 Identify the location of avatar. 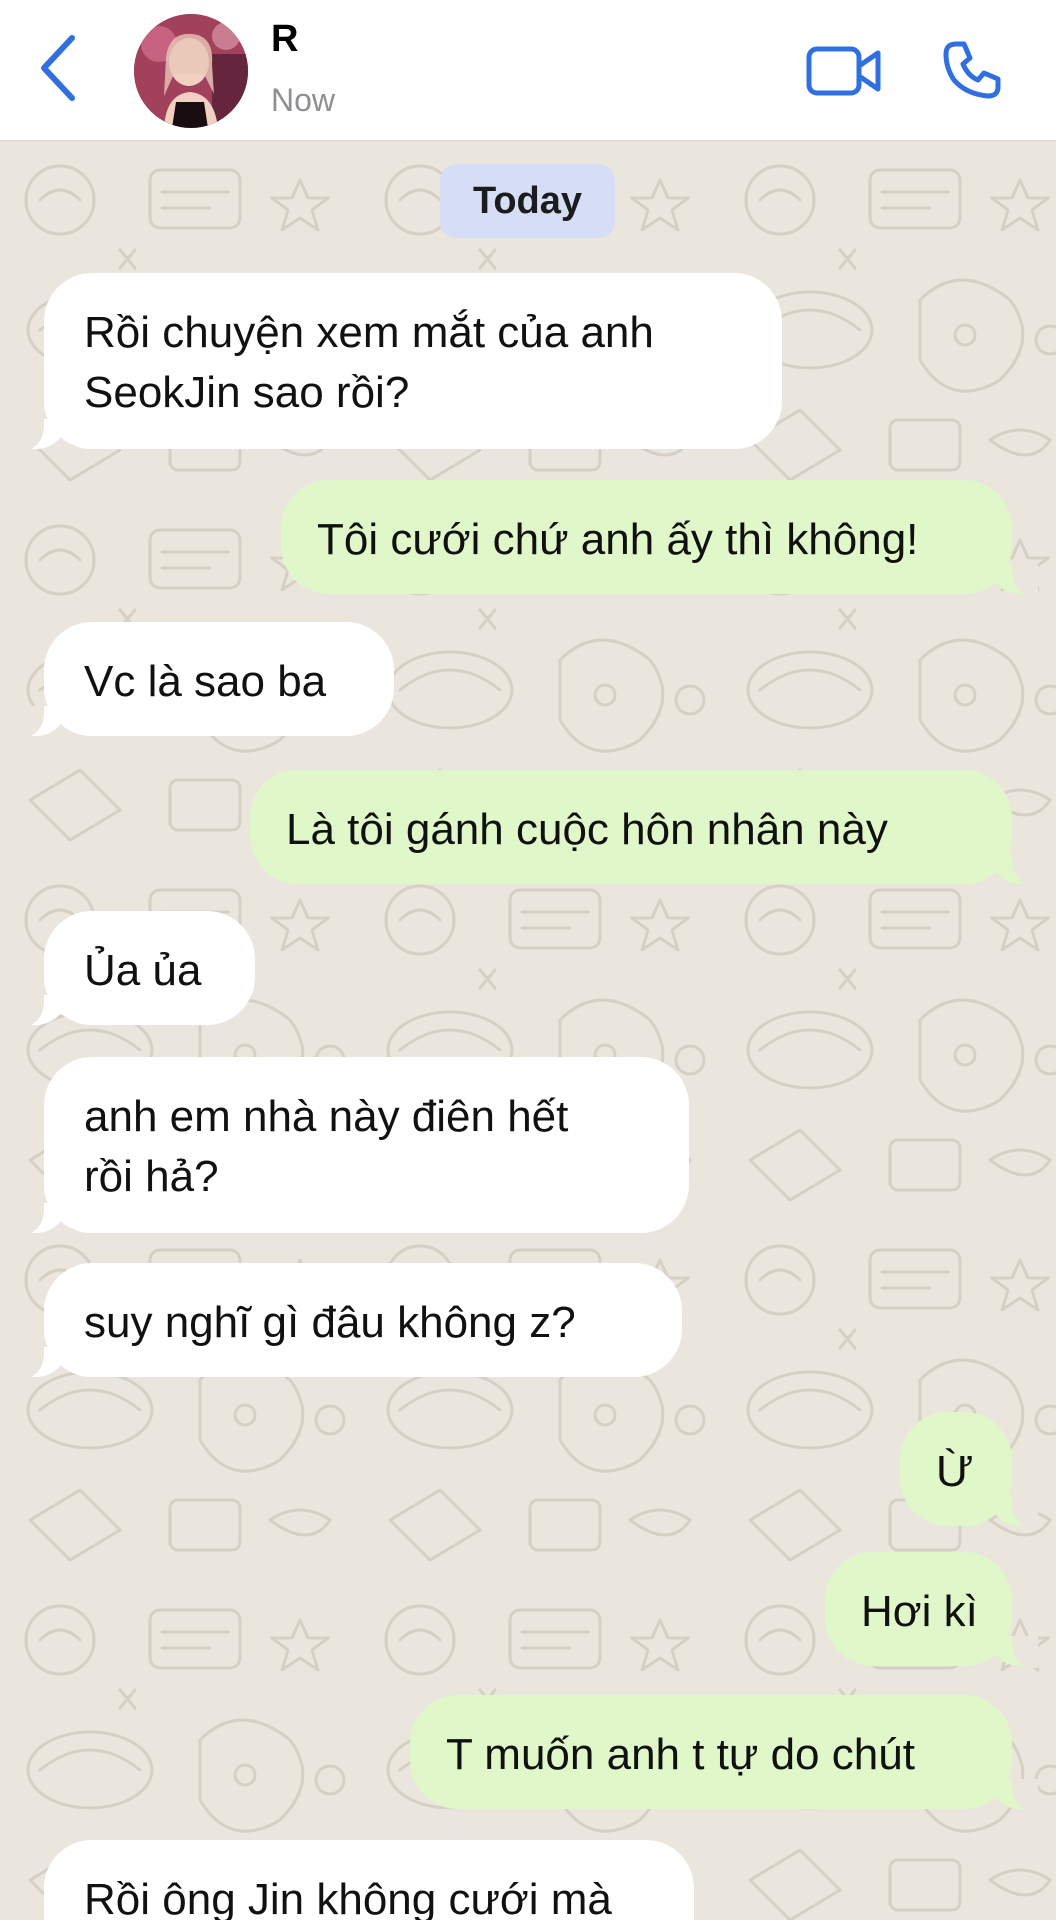
(191, 71).